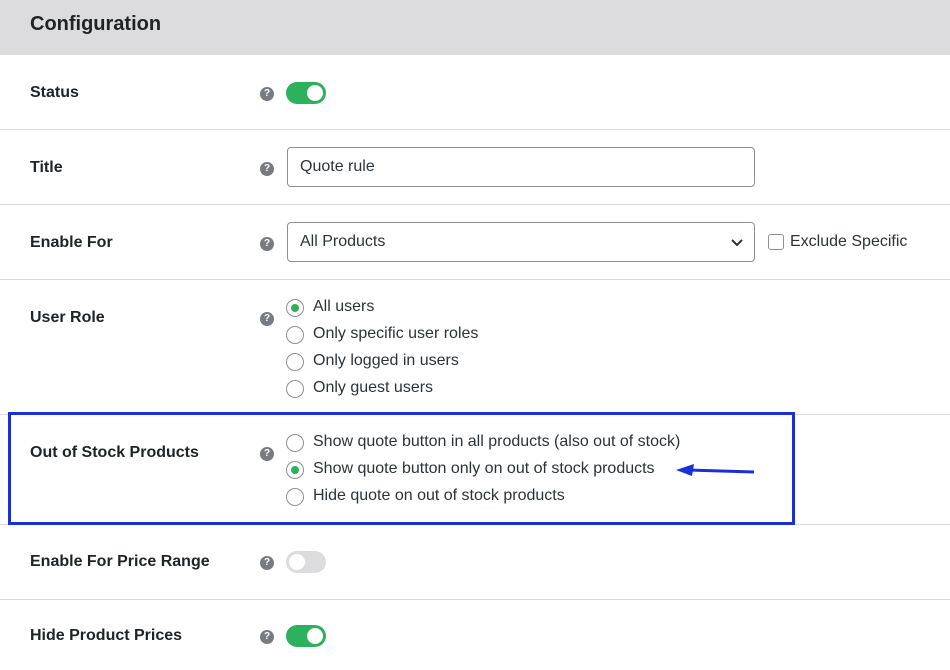 The width and height of the screenshot is (950, 670). I want to click on row-price-range: Enable For Price Range ?, so click(475, 562).